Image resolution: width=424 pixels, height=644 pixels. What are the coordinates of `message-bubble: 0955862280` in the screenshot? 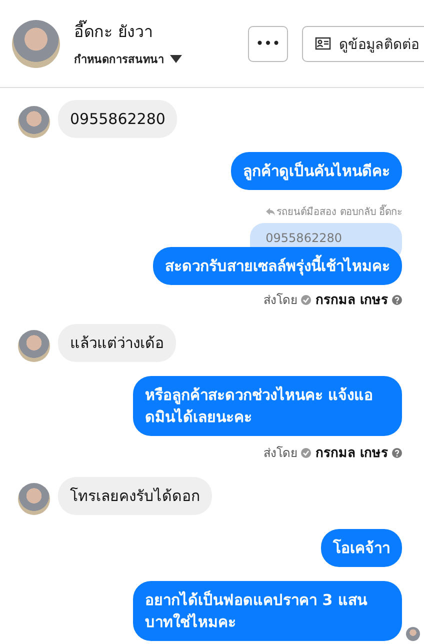 It's located at (118, 119).